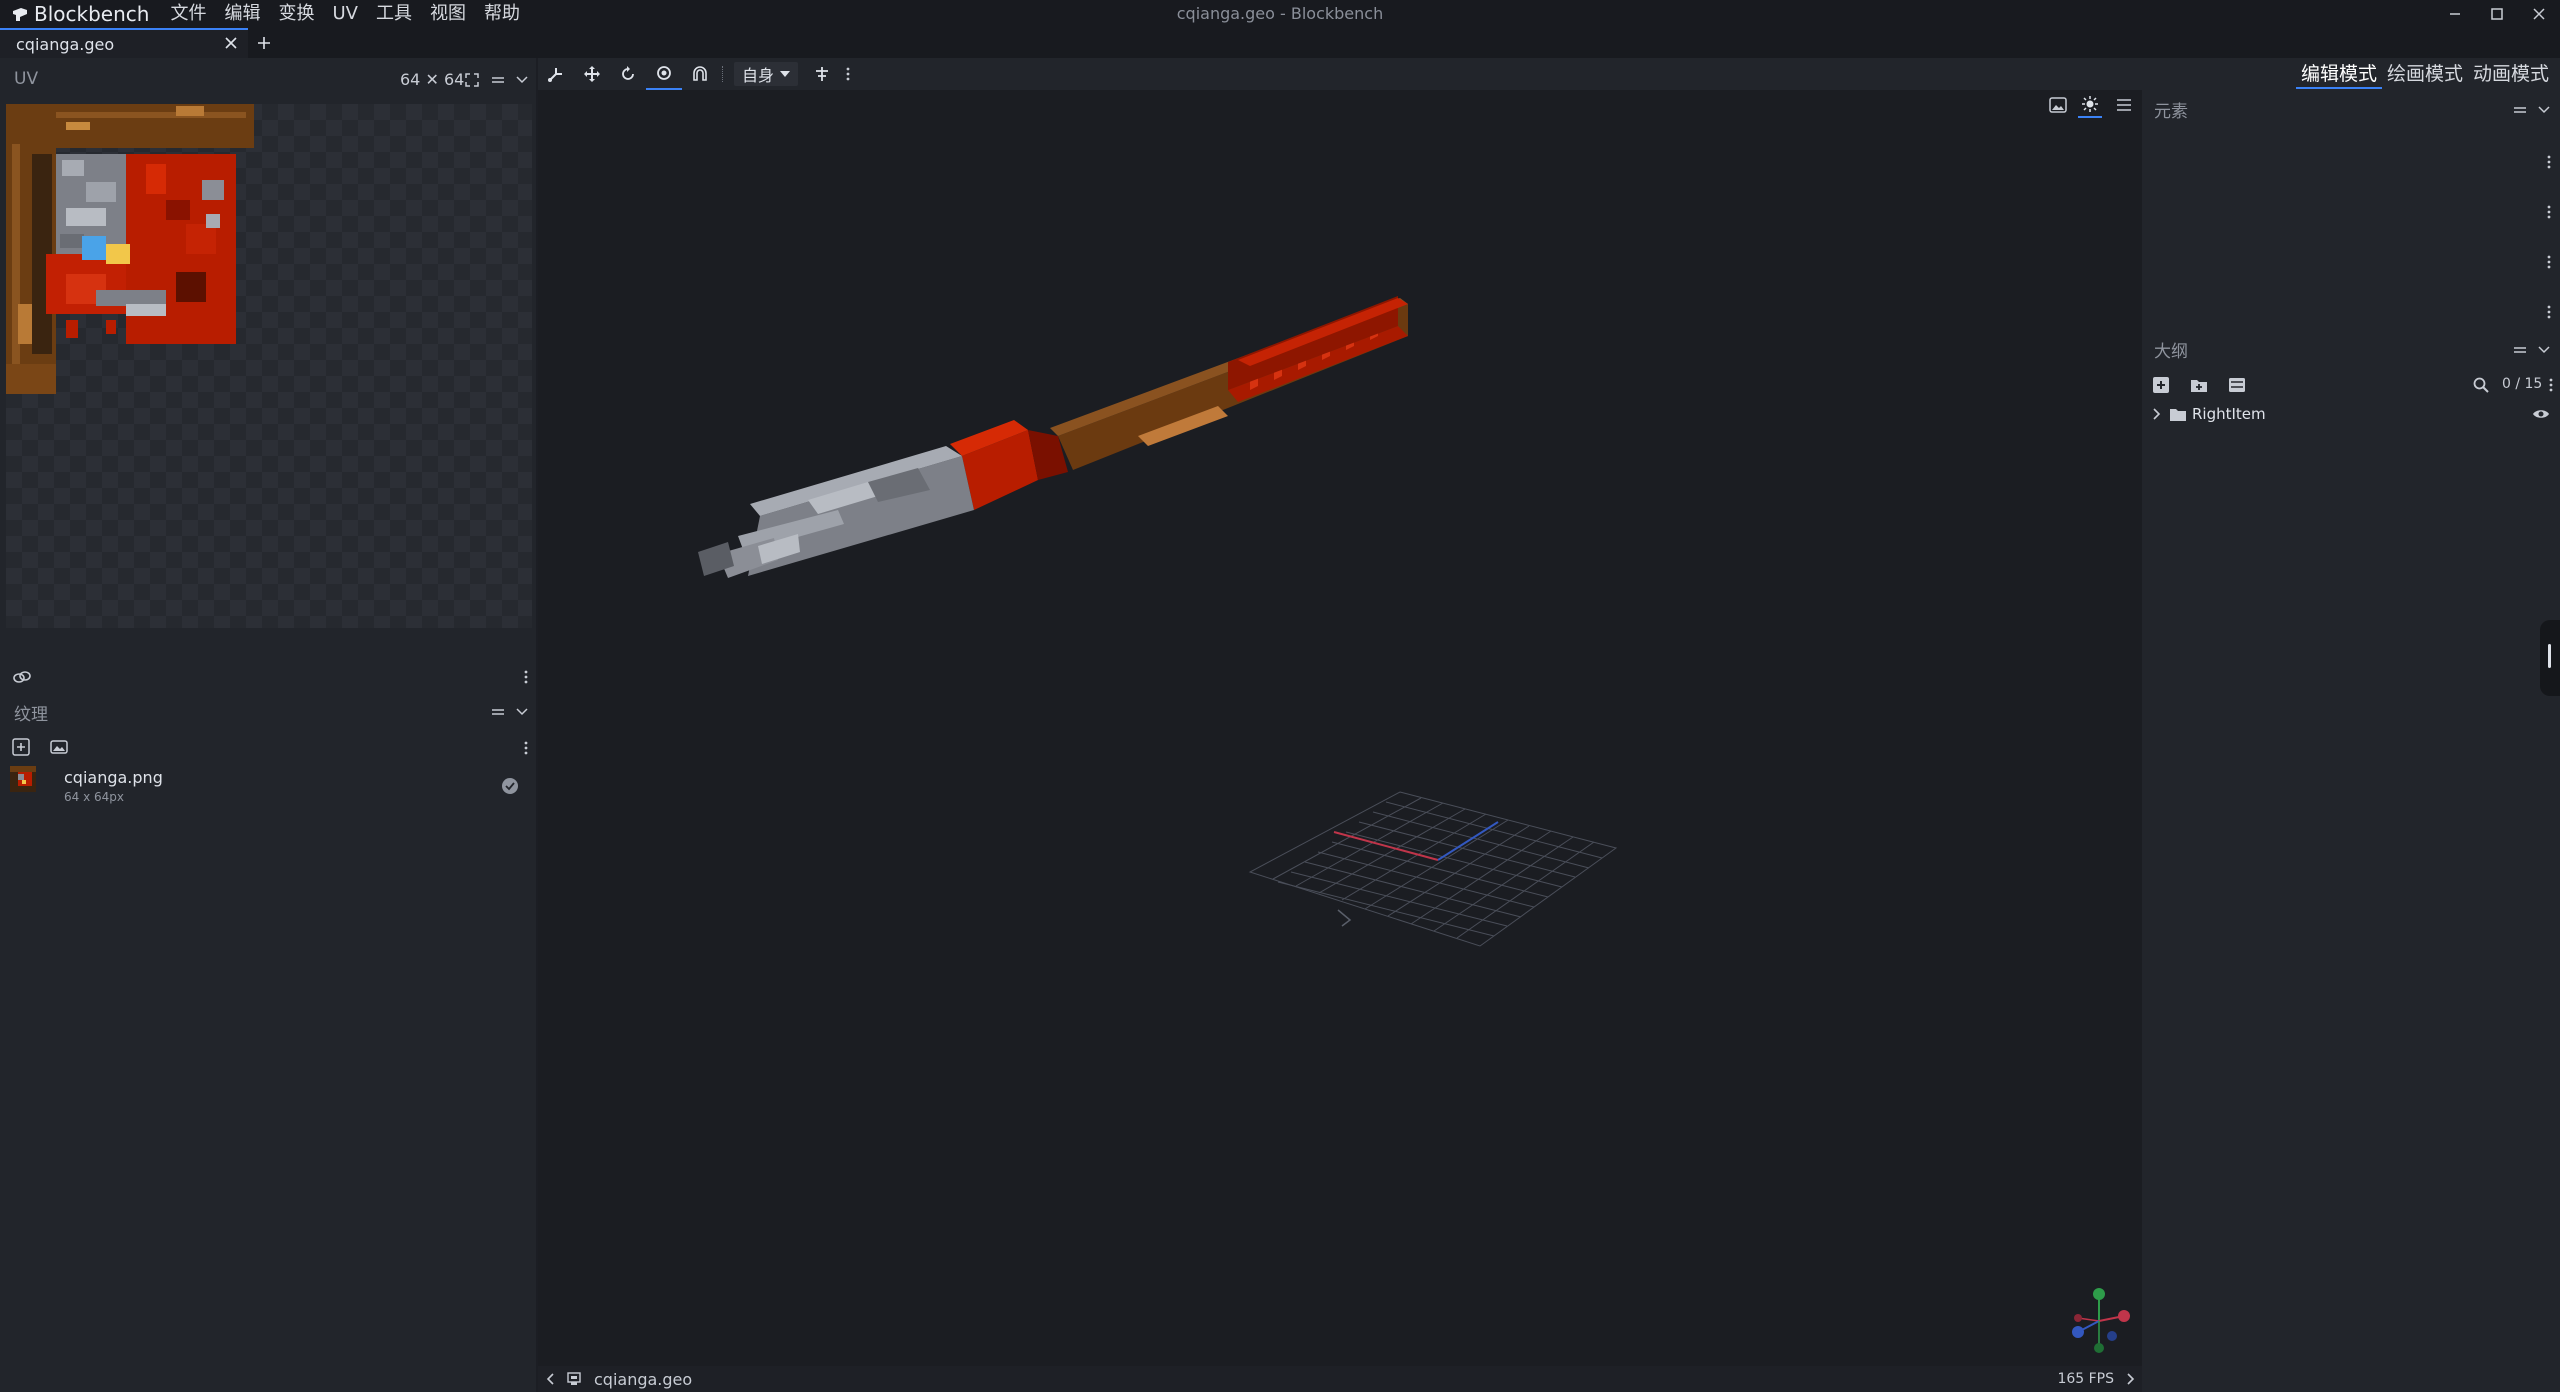  Describe the element at coordinates (20, 14) in the screenshot. I see `blockbench-logo-icon` at that location.